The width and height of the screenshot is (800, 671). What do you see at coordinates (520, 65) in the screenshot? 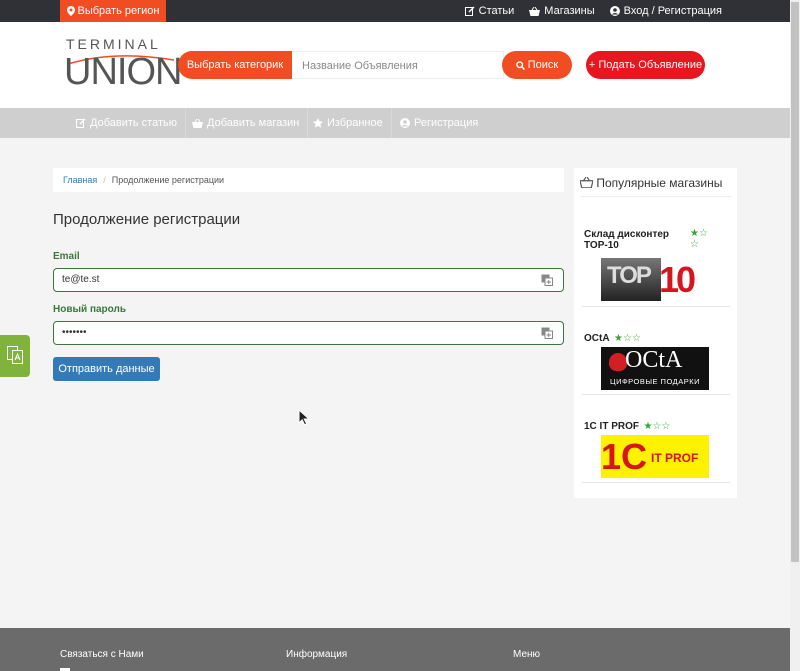
I see `search-icon` at bounding box center [520, 65].